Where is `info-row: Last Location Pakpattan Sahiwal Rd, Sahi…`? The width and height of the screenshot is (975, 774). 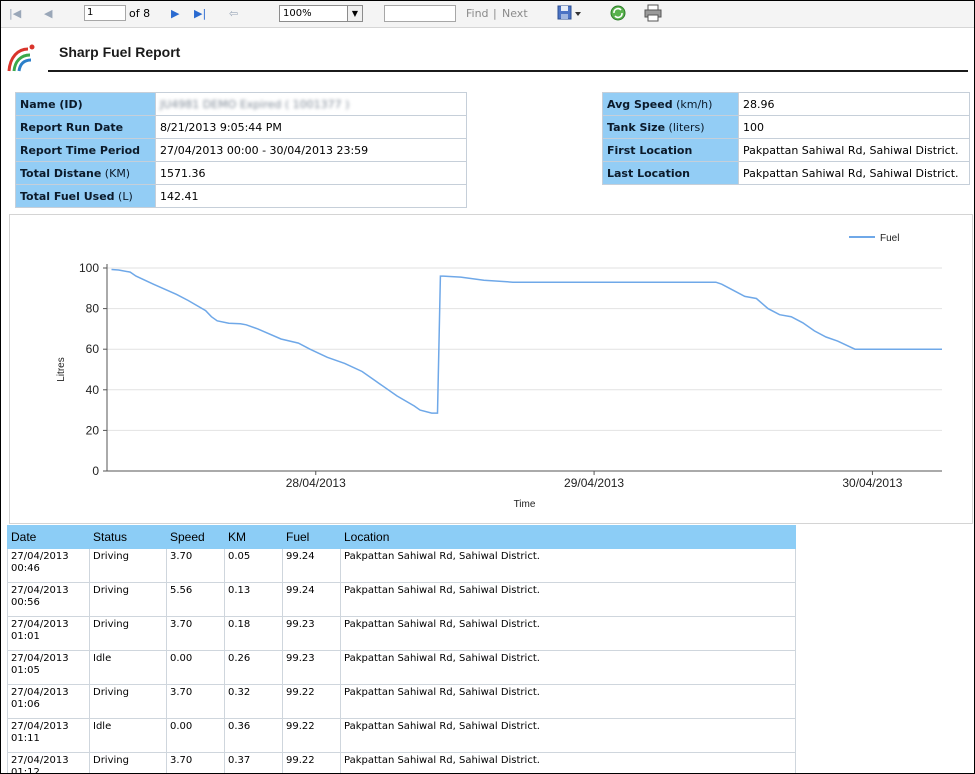
info-row: Last Location Pakpattan Sahiwal Rd, Sahi… is located at coordinates (786, 173).